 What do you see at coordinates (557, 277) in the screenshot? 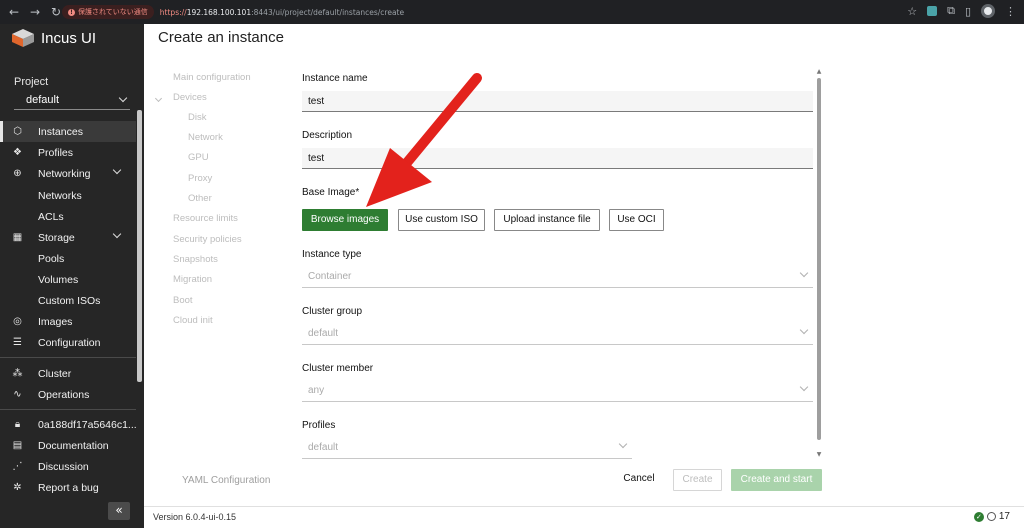
I see `instance-type-select: Container` at bounding box center [557, 277].